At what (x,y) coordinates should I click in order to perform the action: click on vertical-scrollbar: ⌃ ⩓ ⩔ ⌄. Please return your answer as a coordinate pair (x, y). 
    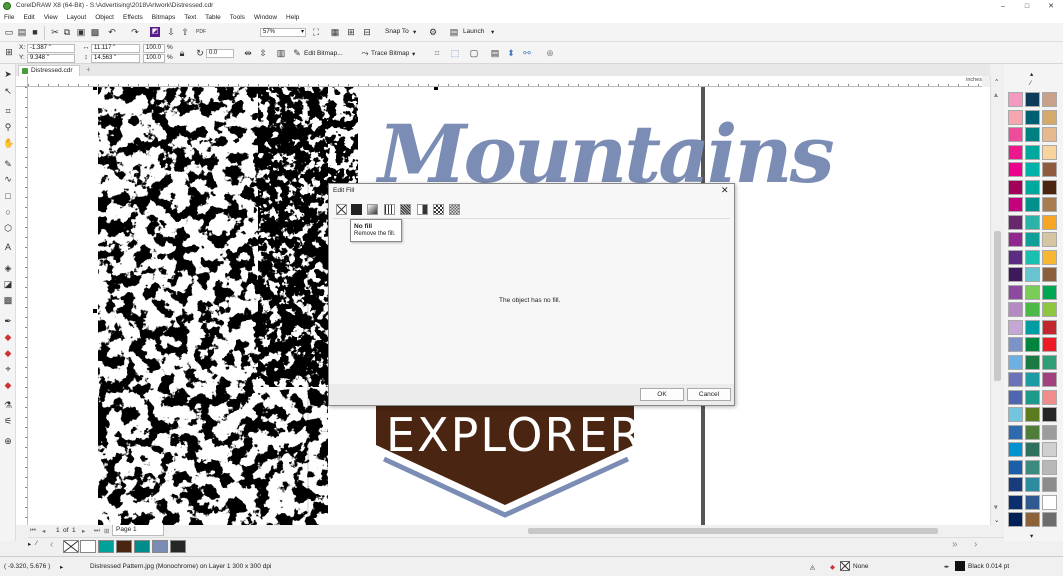
    Looking at the image, I should click on (997, 300).